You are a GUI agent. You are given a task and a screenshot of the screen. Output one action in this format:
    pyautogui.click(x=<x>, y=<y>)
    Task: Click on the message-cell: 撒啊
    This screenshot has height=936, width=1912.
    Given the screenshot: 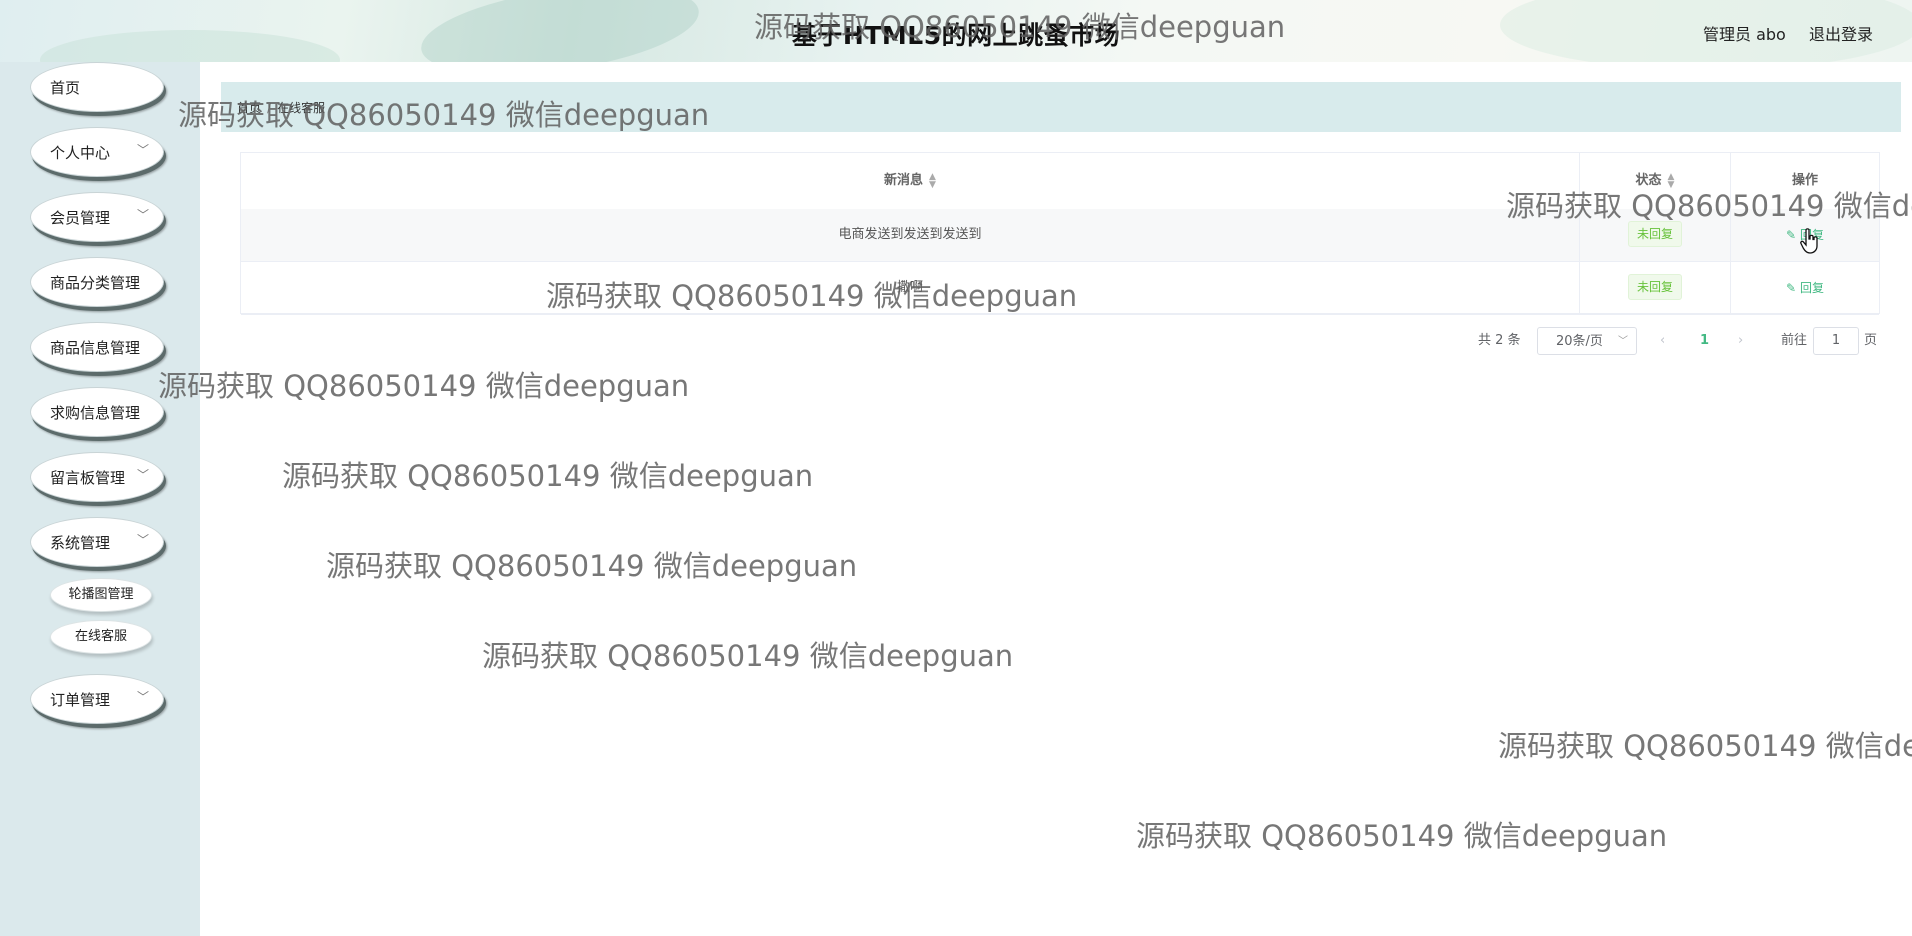 What is the action you would take?
    pyautogui.click(x=909, y=287)
    